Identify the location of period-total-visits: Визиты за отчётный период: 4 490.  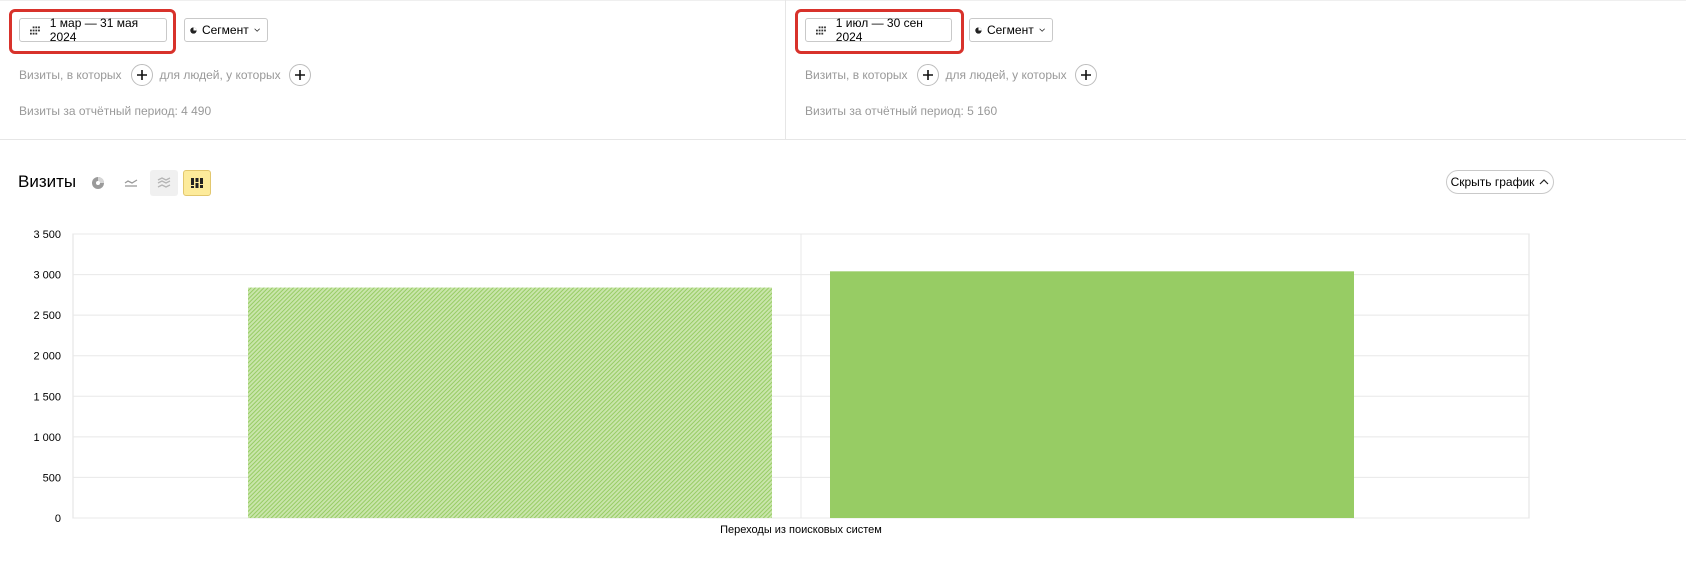
(115, 111).